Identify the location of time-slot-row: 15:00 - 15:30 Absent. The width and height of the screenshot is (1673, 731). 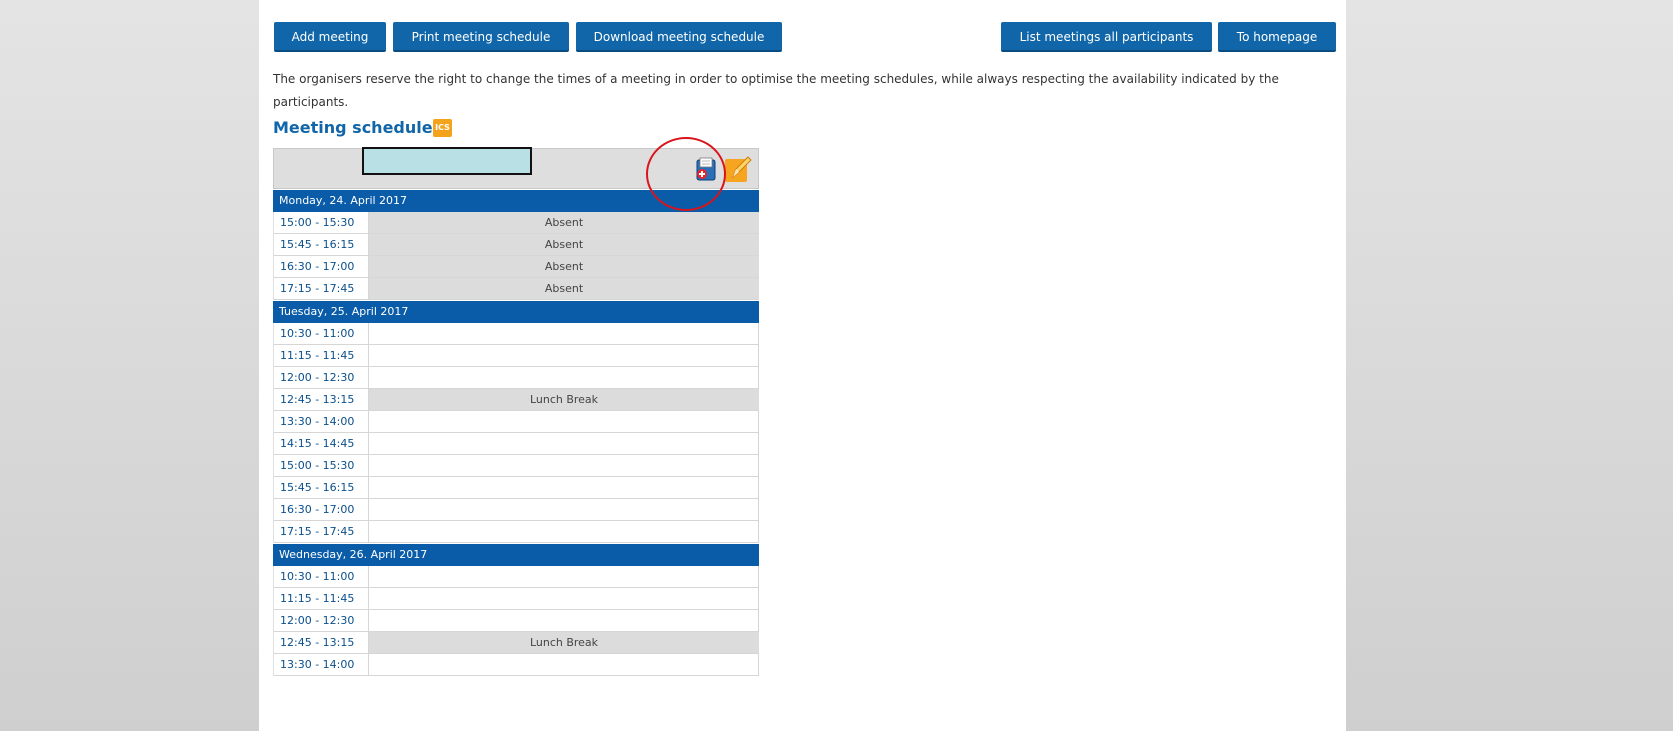
(516, 223).